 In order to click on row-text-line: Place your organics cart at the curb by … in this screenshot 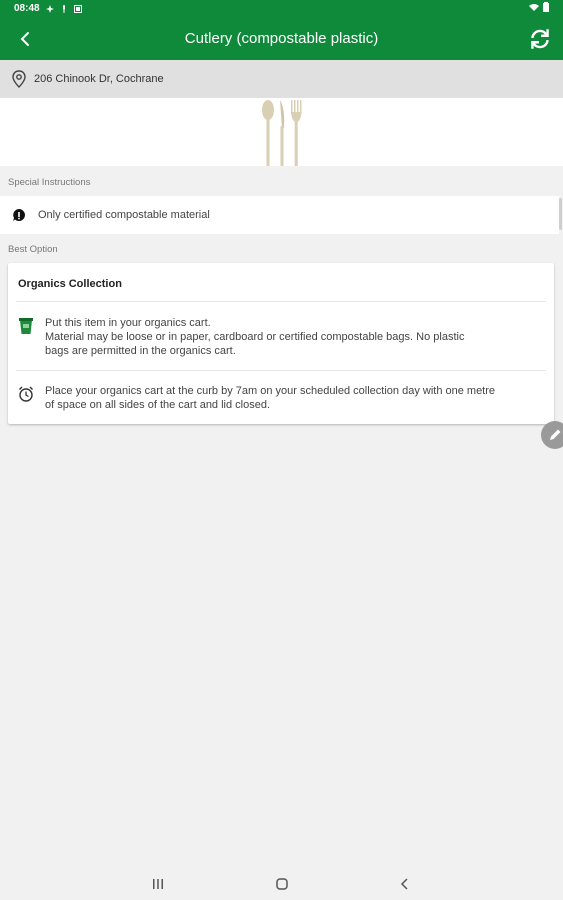, I will do `click(270, 391)`.